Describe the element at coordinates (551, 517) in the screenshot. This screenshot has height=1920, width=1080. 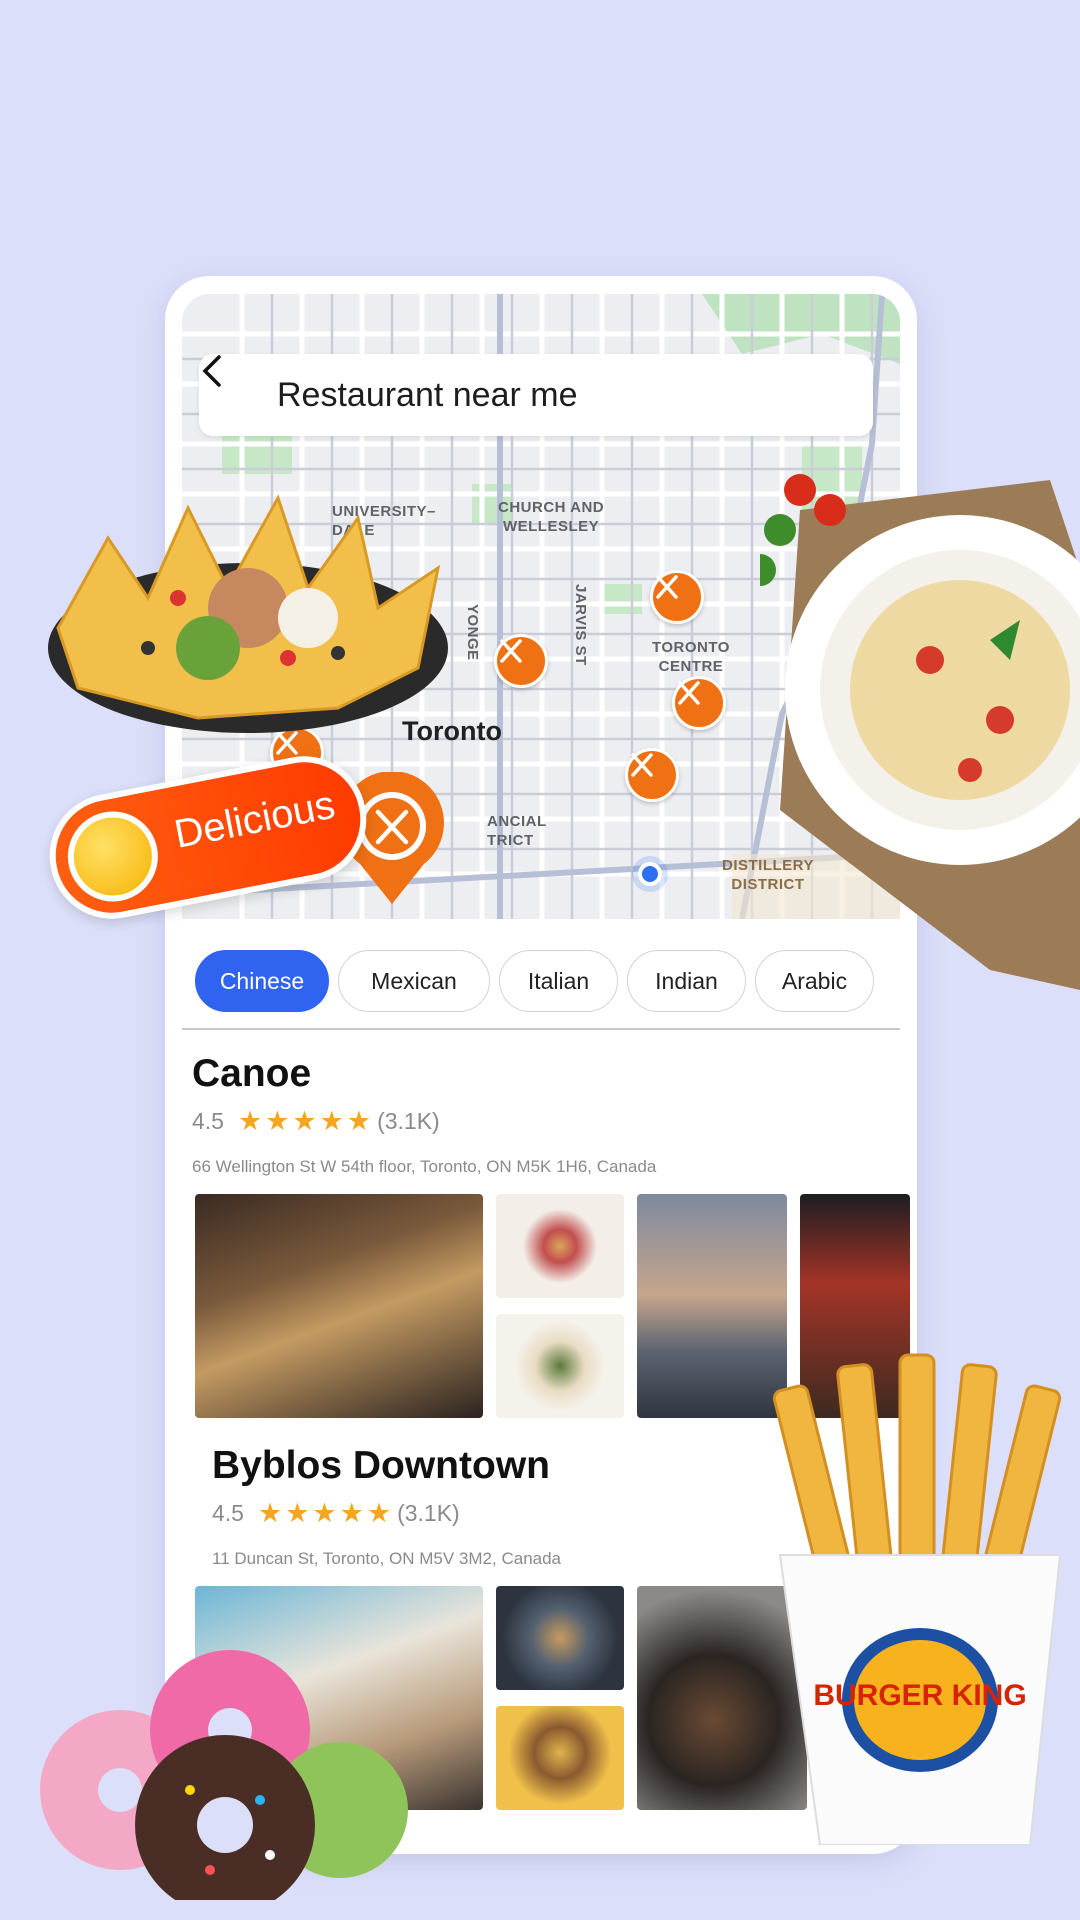
I see `map-label-church: CHURCH AND WELLESLEY` at that location.